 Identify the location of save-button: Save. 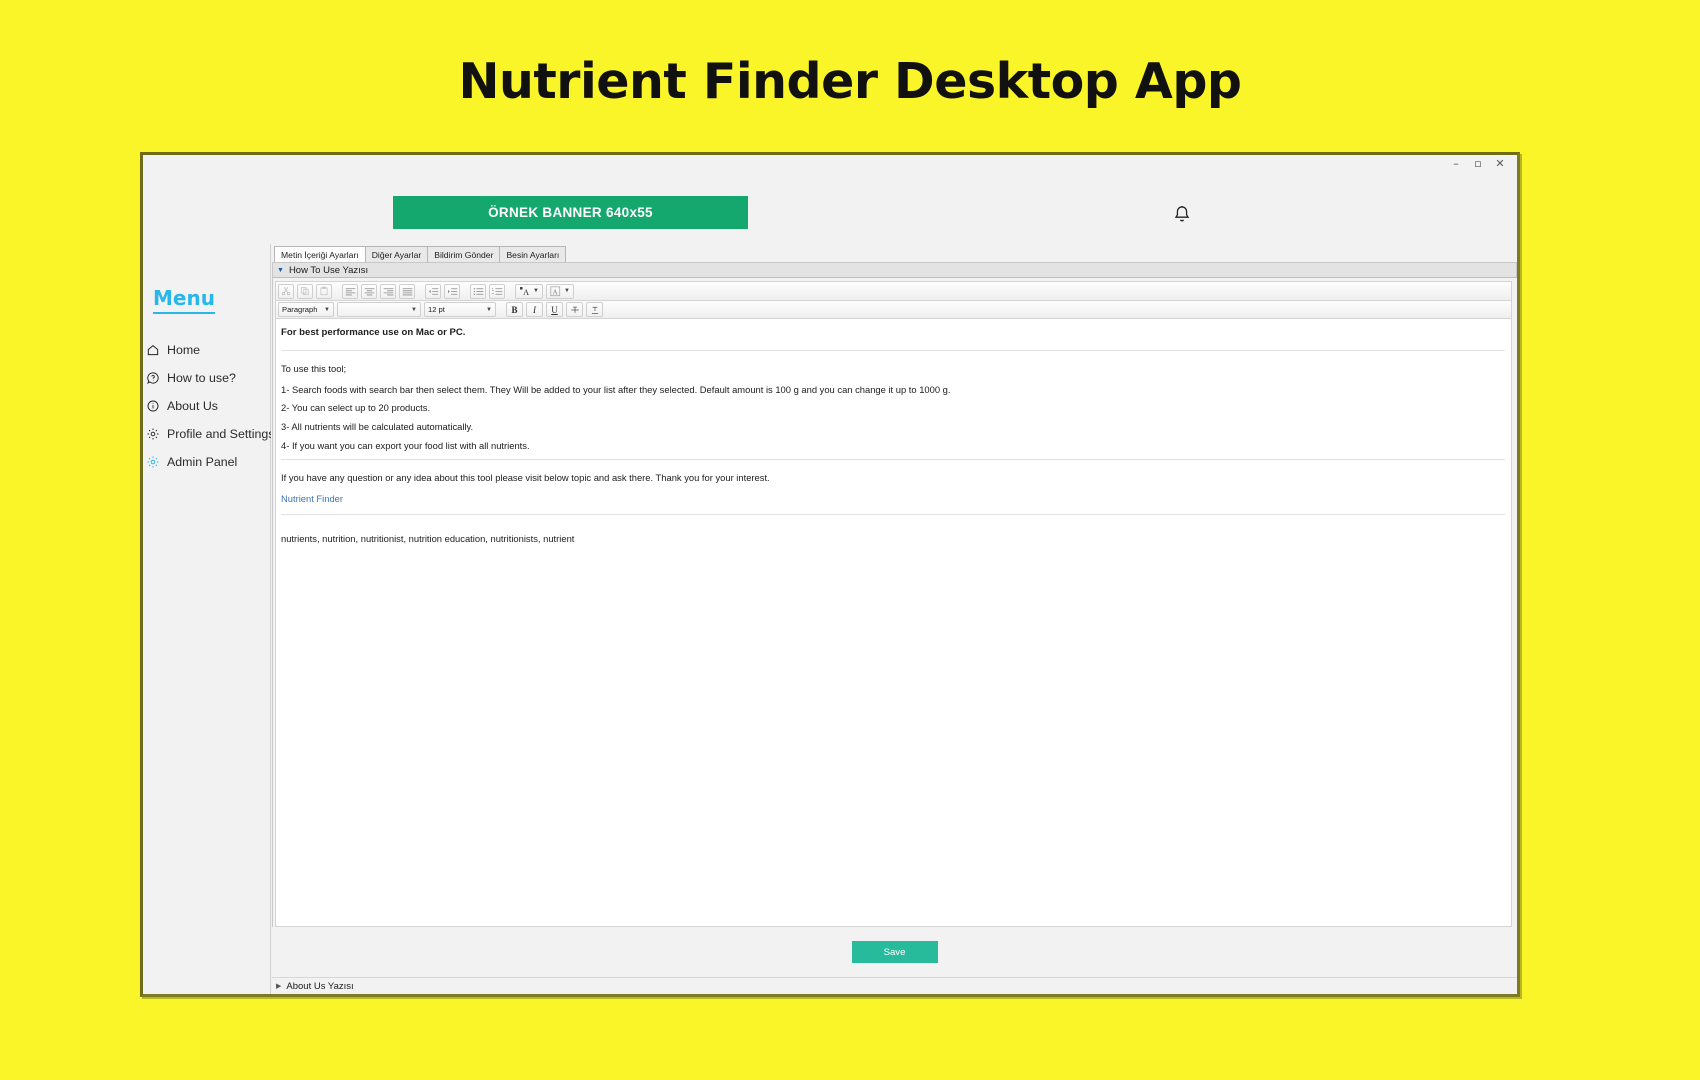
(894, 952).